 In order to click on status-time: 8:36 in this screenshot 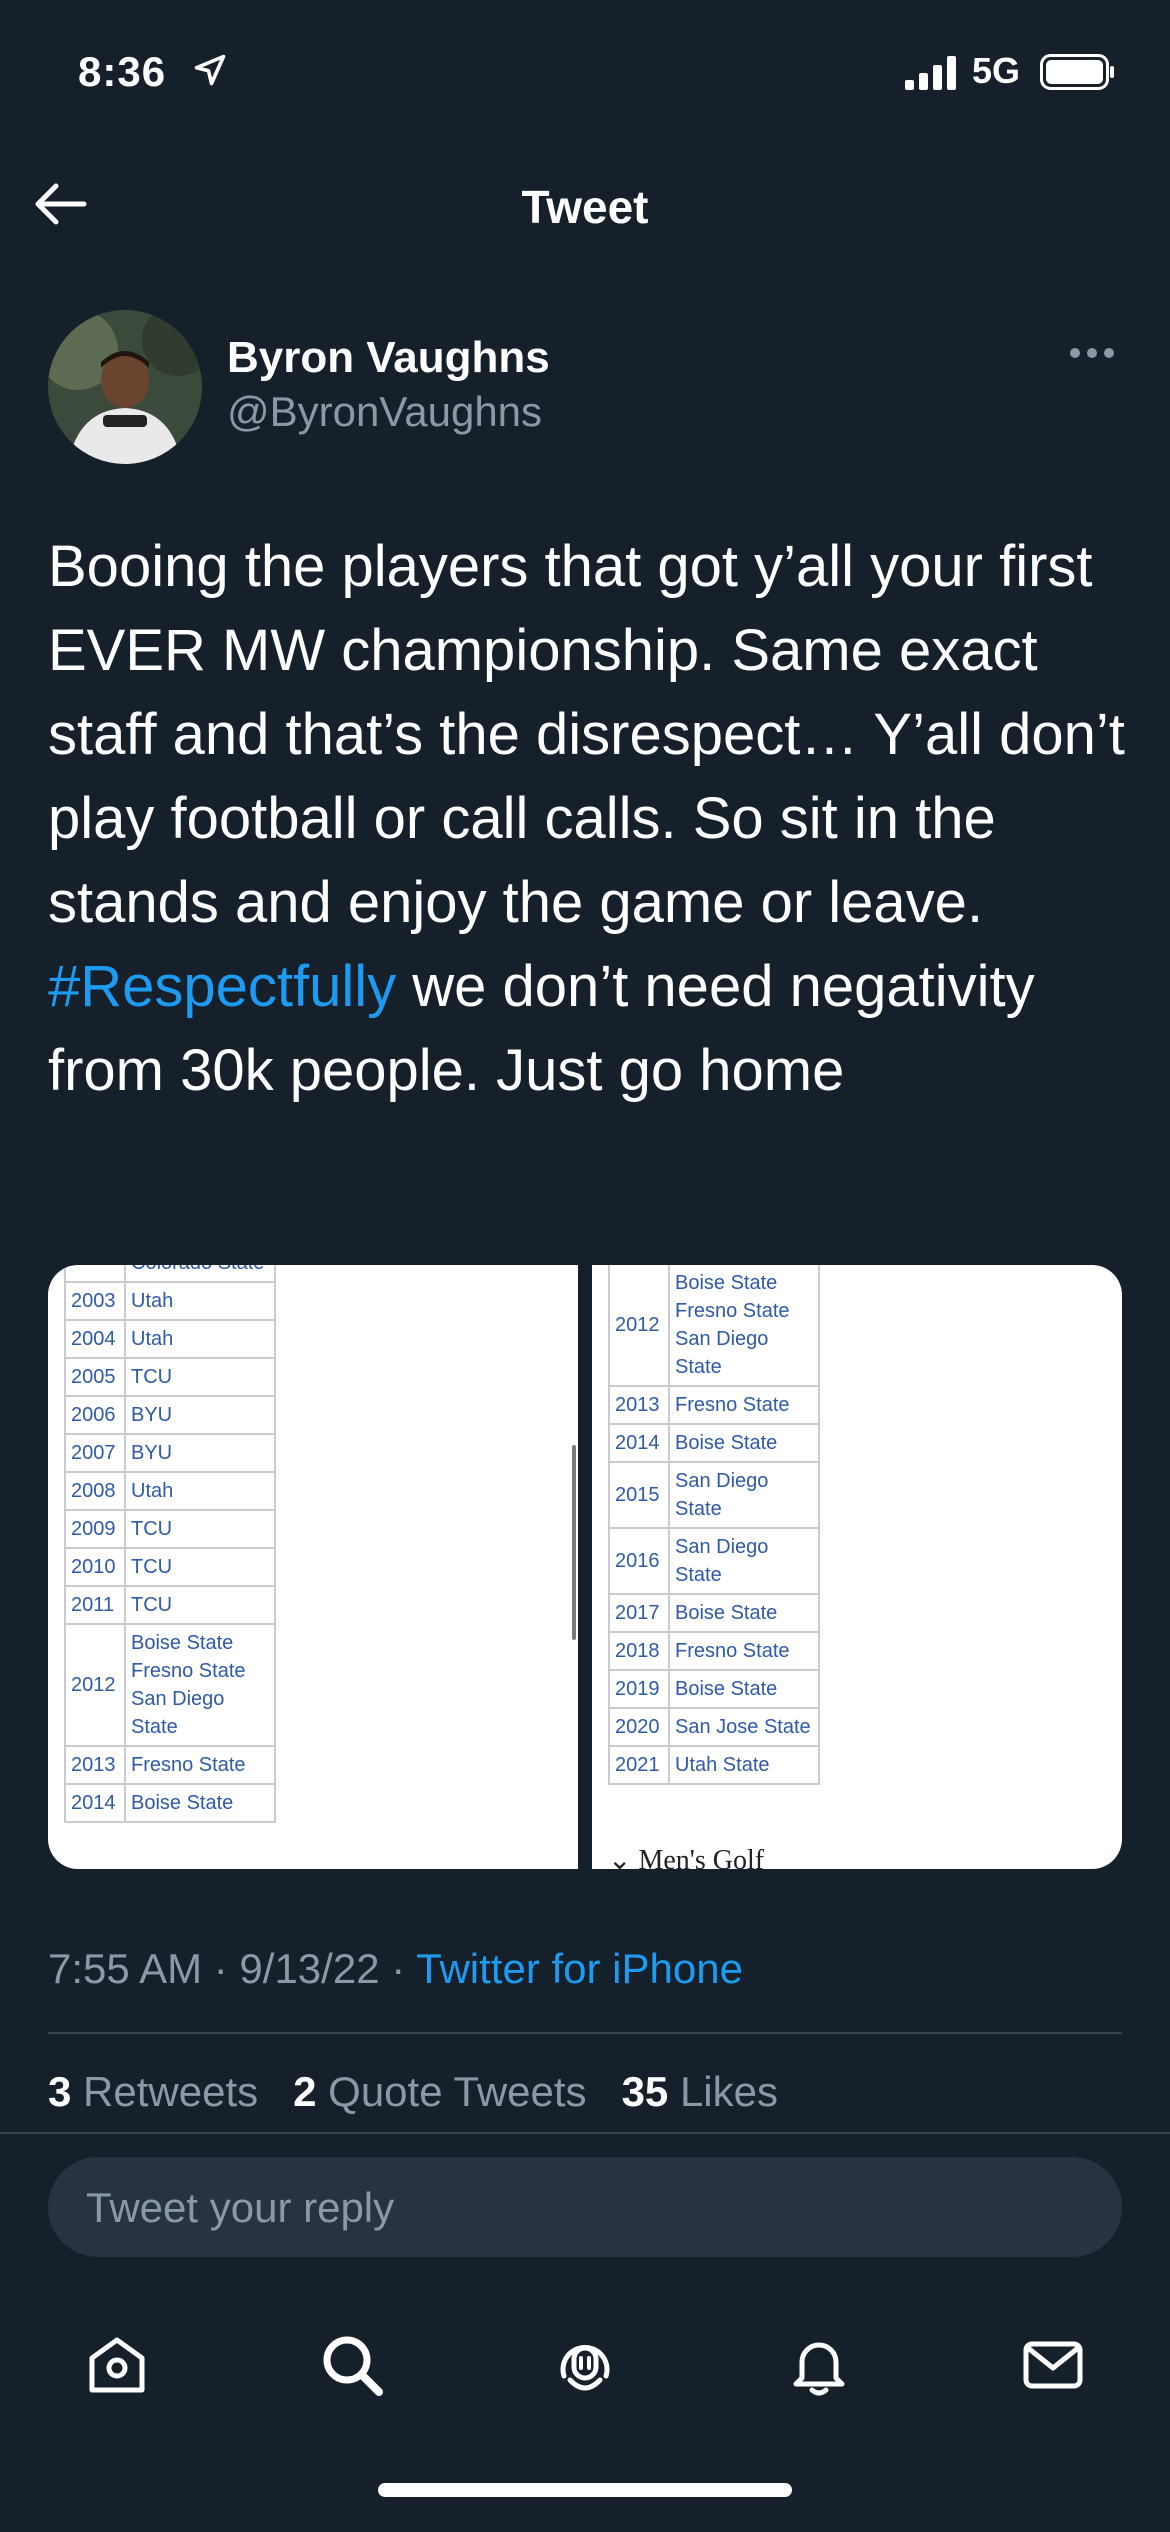, I will do `click(122, 71)`.